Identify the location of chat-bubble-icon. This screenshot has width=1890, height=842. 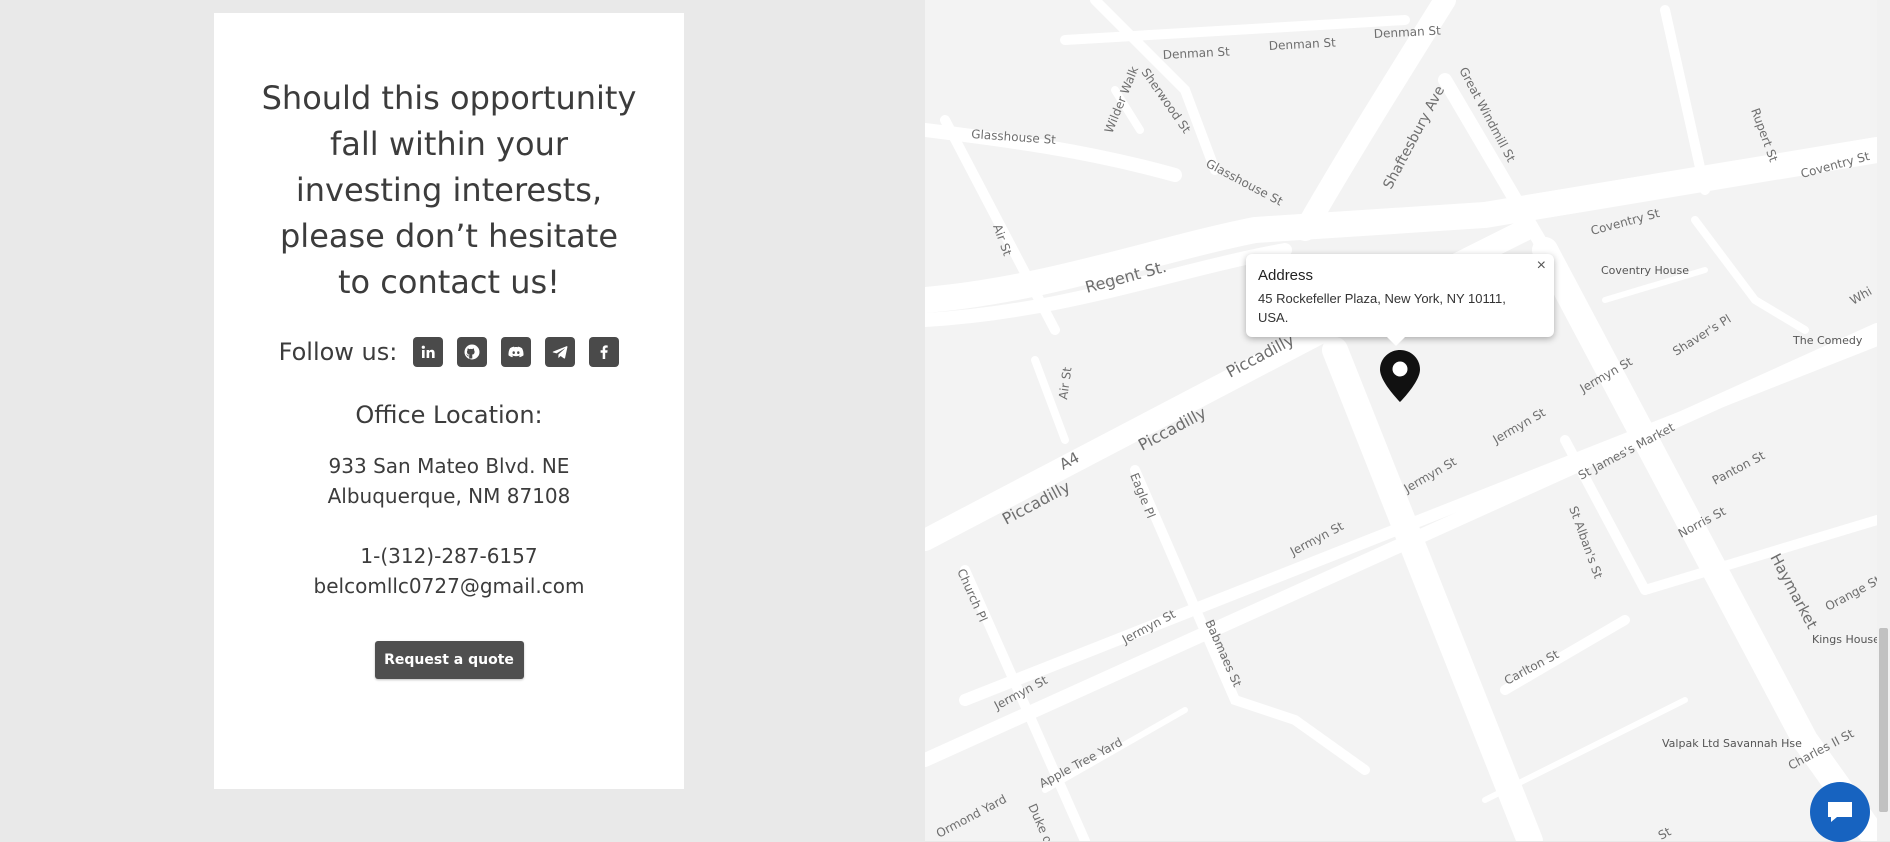
(1840, 812).